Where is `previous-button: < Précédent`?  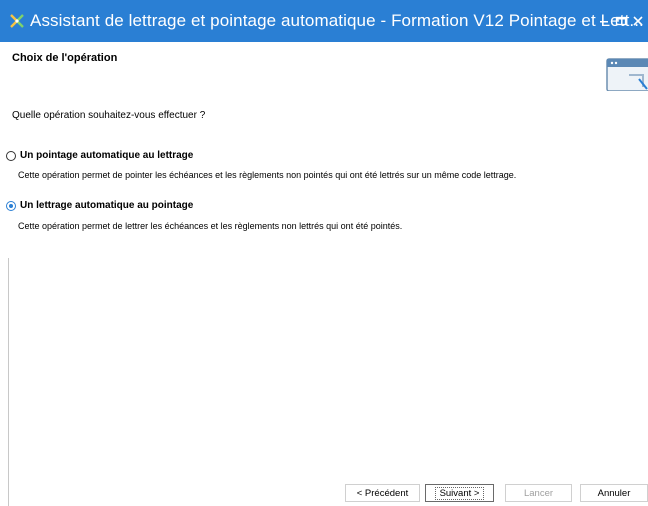
previous-button: < Précédent is located at coordinates (382, 493).